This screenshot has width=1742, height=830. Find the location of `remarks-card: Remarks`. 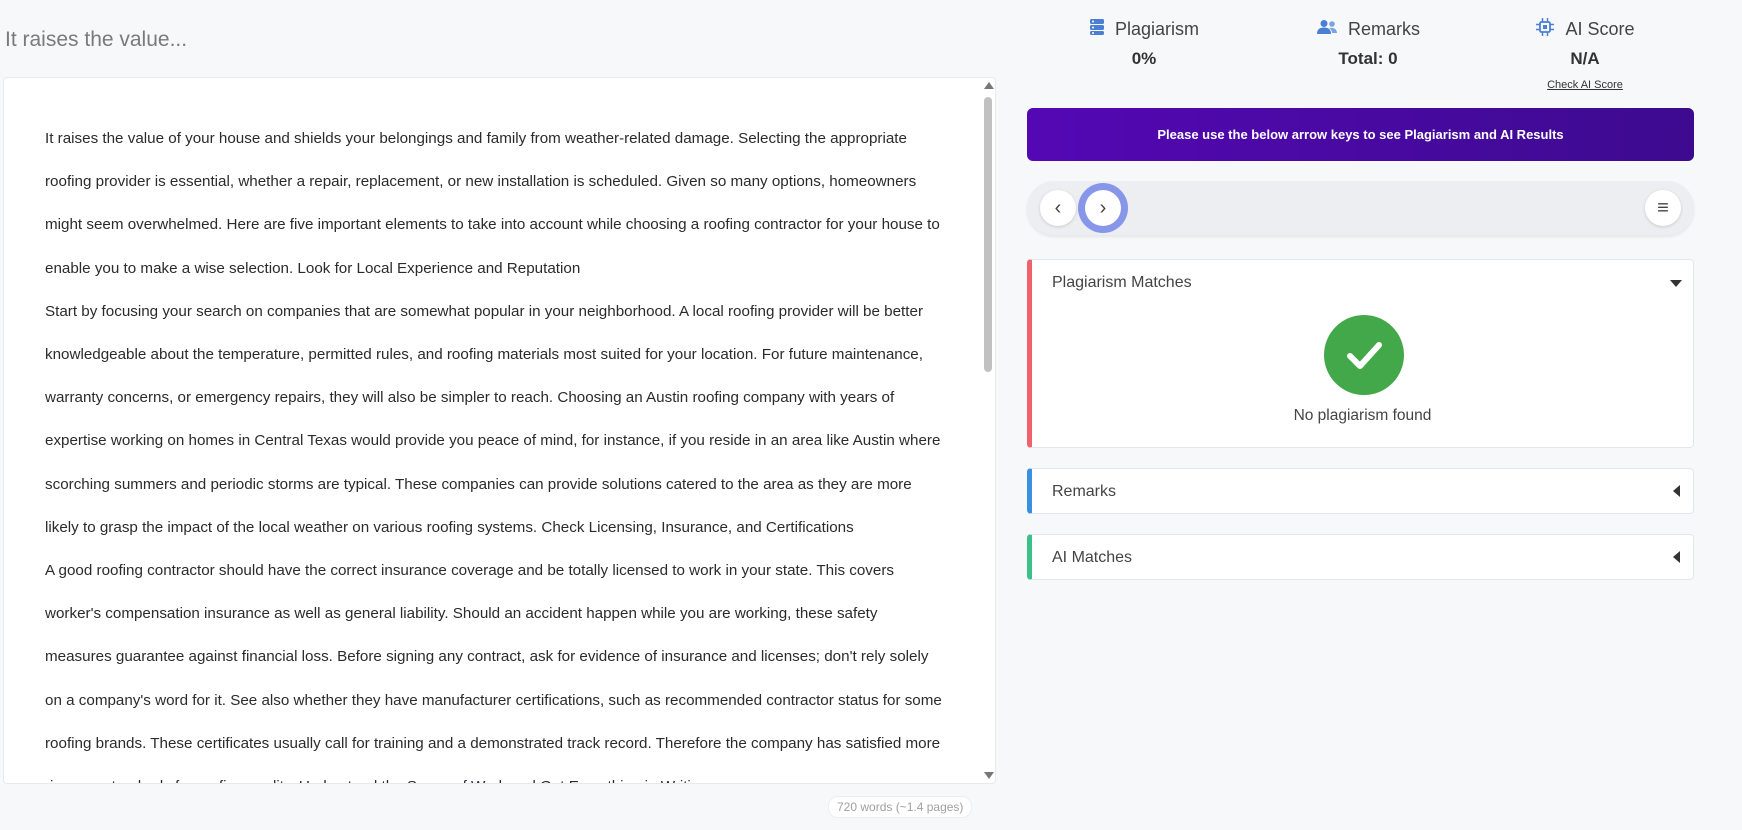

remarks-card: Remarks is located at coordinates (1360, 491).